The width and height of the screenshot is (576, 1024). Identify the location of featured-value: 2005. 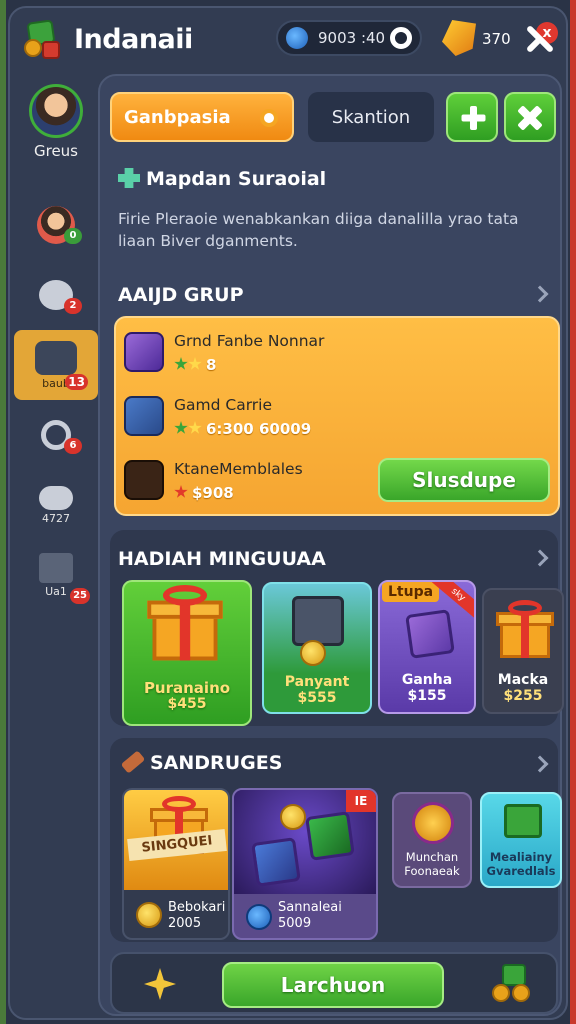
(185, 923).